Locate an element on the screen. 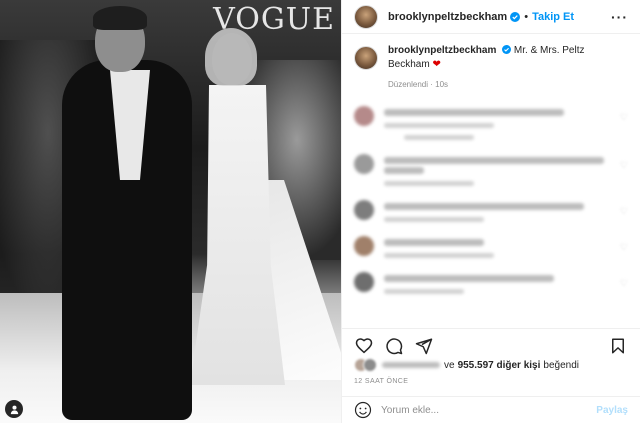 Image resolution: width=640 pixels, height=423 pixels. bride-face is located at coordinates (232, 59).